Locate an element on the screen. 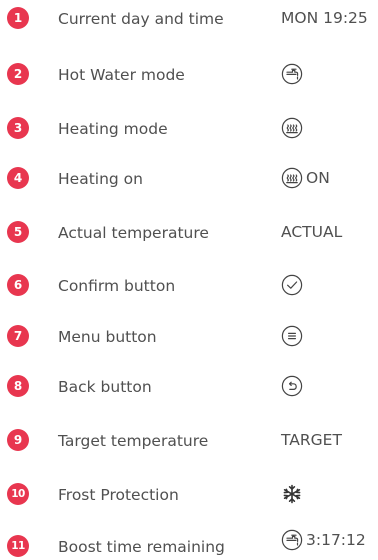 Image resolution: width=378 pixels, height=560 pixels. legend-row-9: 9 Target temperature TARGET is located at coordinates (189, 441).